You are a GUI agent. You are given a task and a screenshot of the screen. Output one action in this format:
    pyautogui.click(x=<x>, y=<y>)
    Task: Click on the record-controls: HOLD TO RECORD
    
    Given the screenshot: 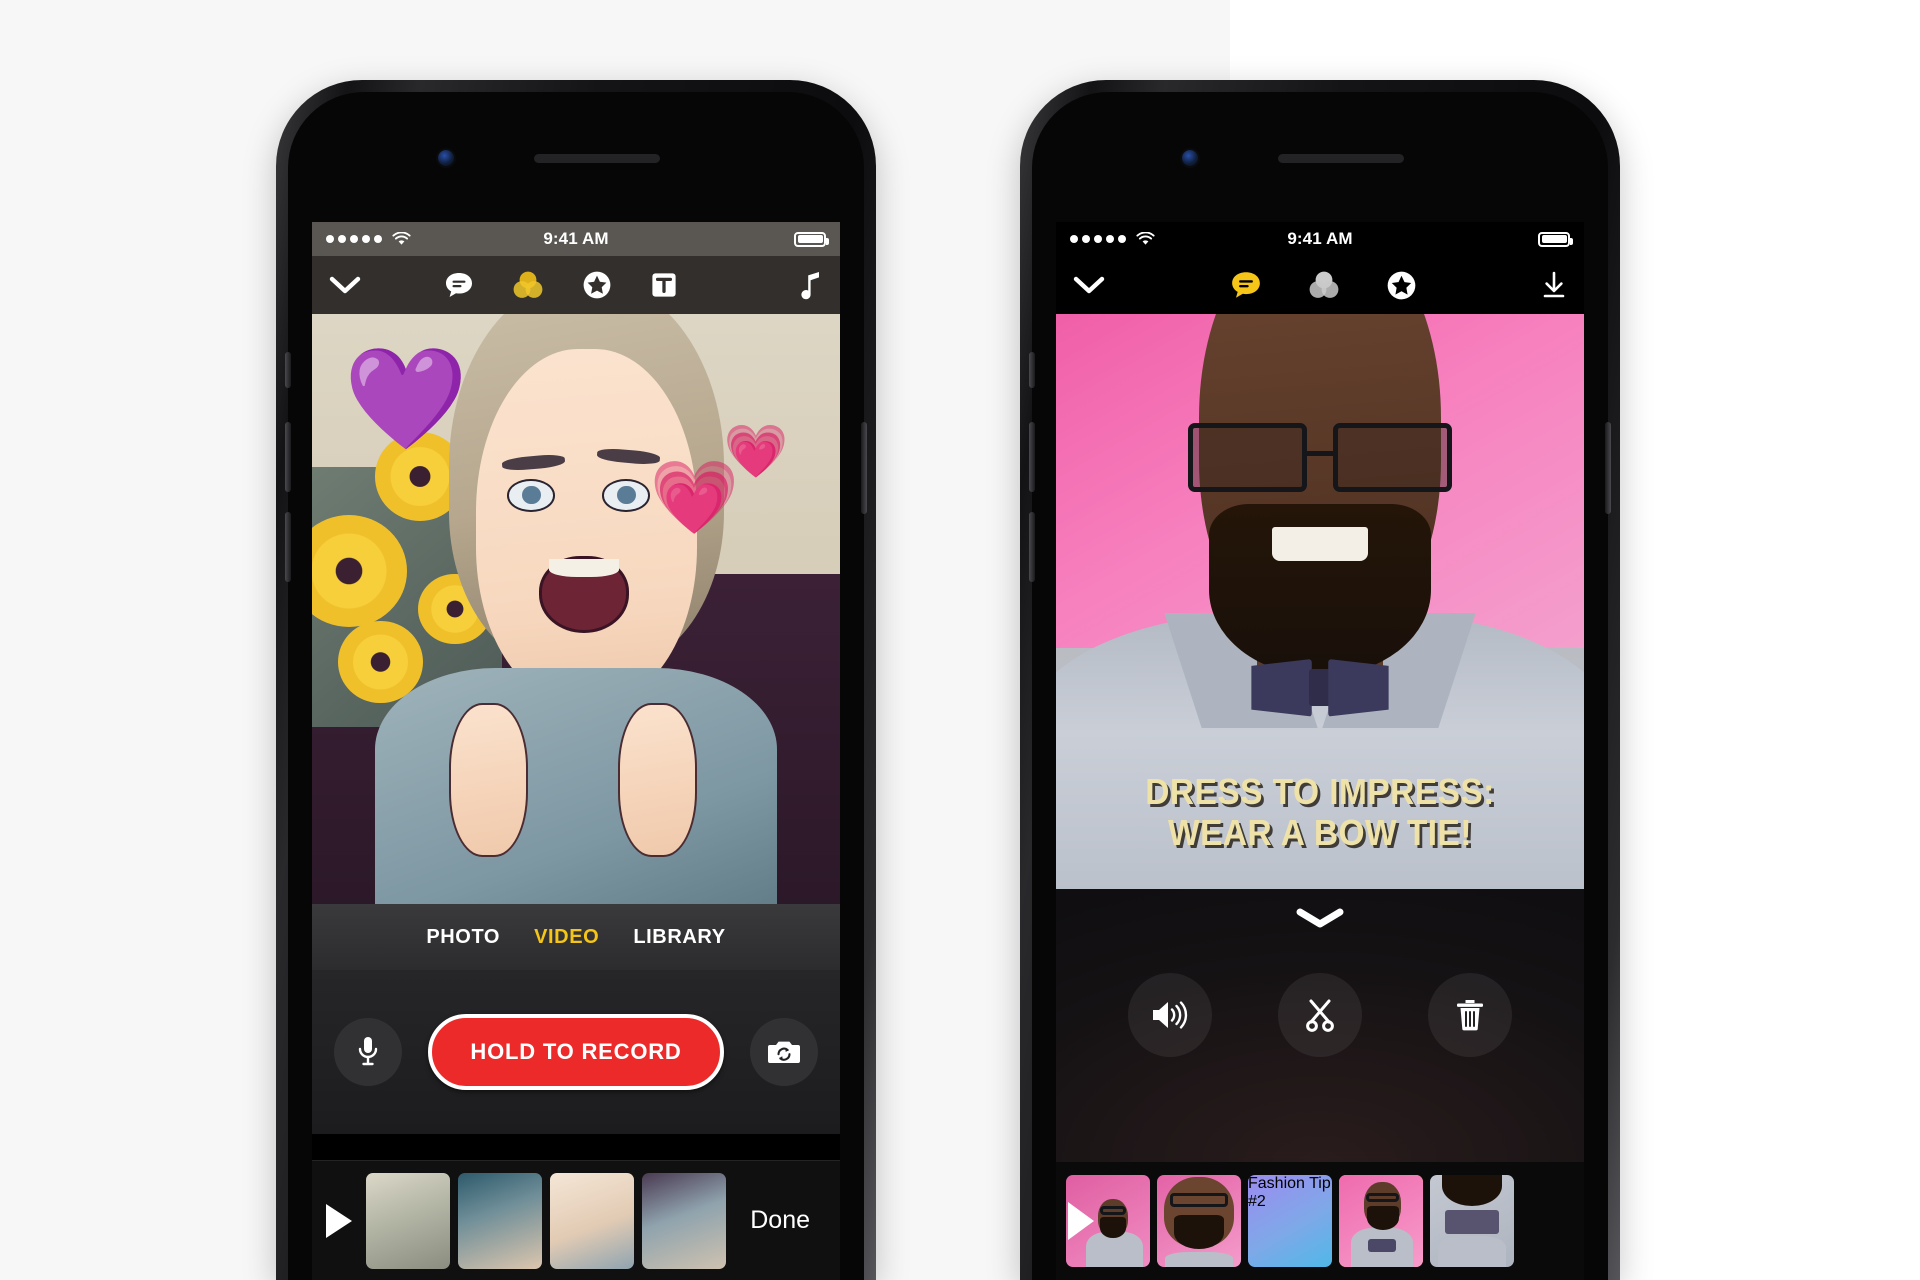 What is the action you would take?
    pyautogui.click(x=576, y=1052)
    